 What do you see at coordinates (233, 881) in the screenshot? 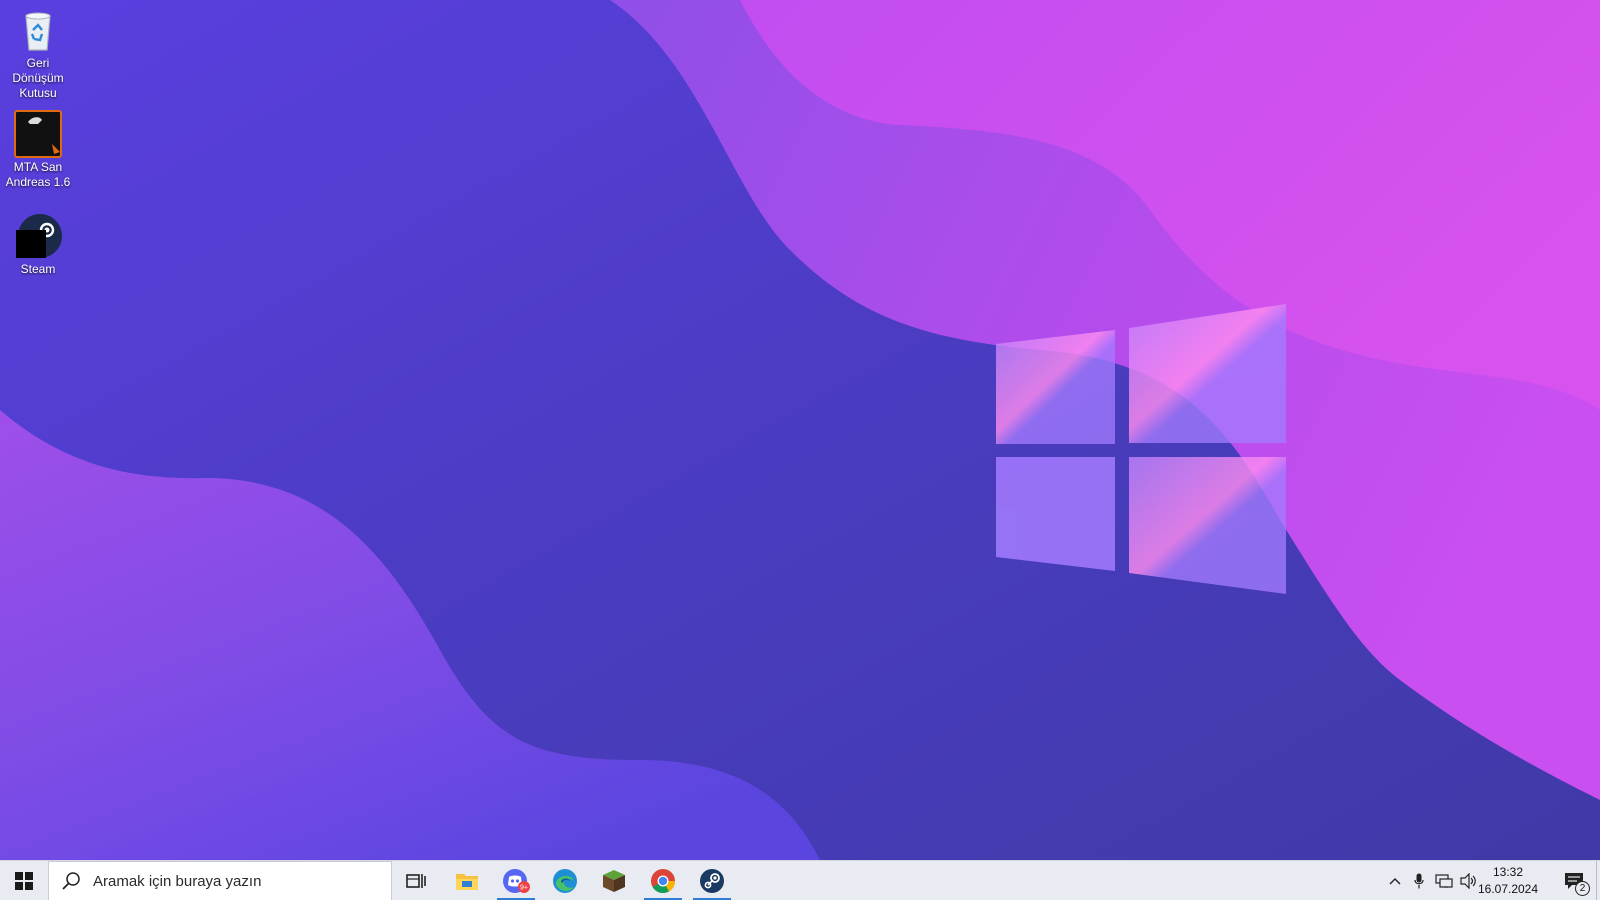
I see `search-input` at bounding box center [233, 881].